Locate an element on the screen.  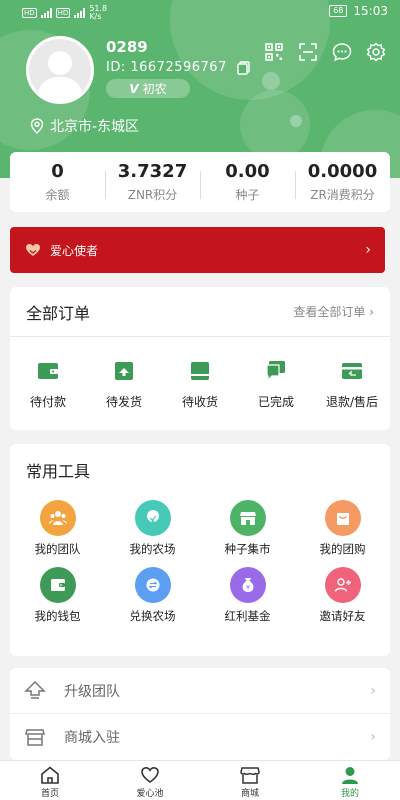
scan-icon is located at coordinates (308, 52).